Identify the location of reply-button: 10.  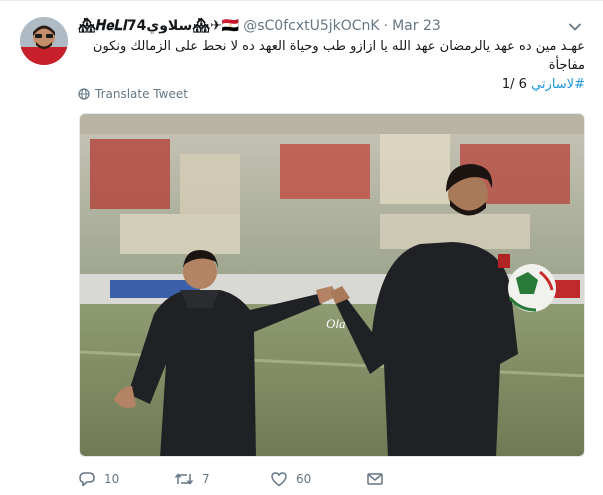
(126, 479).